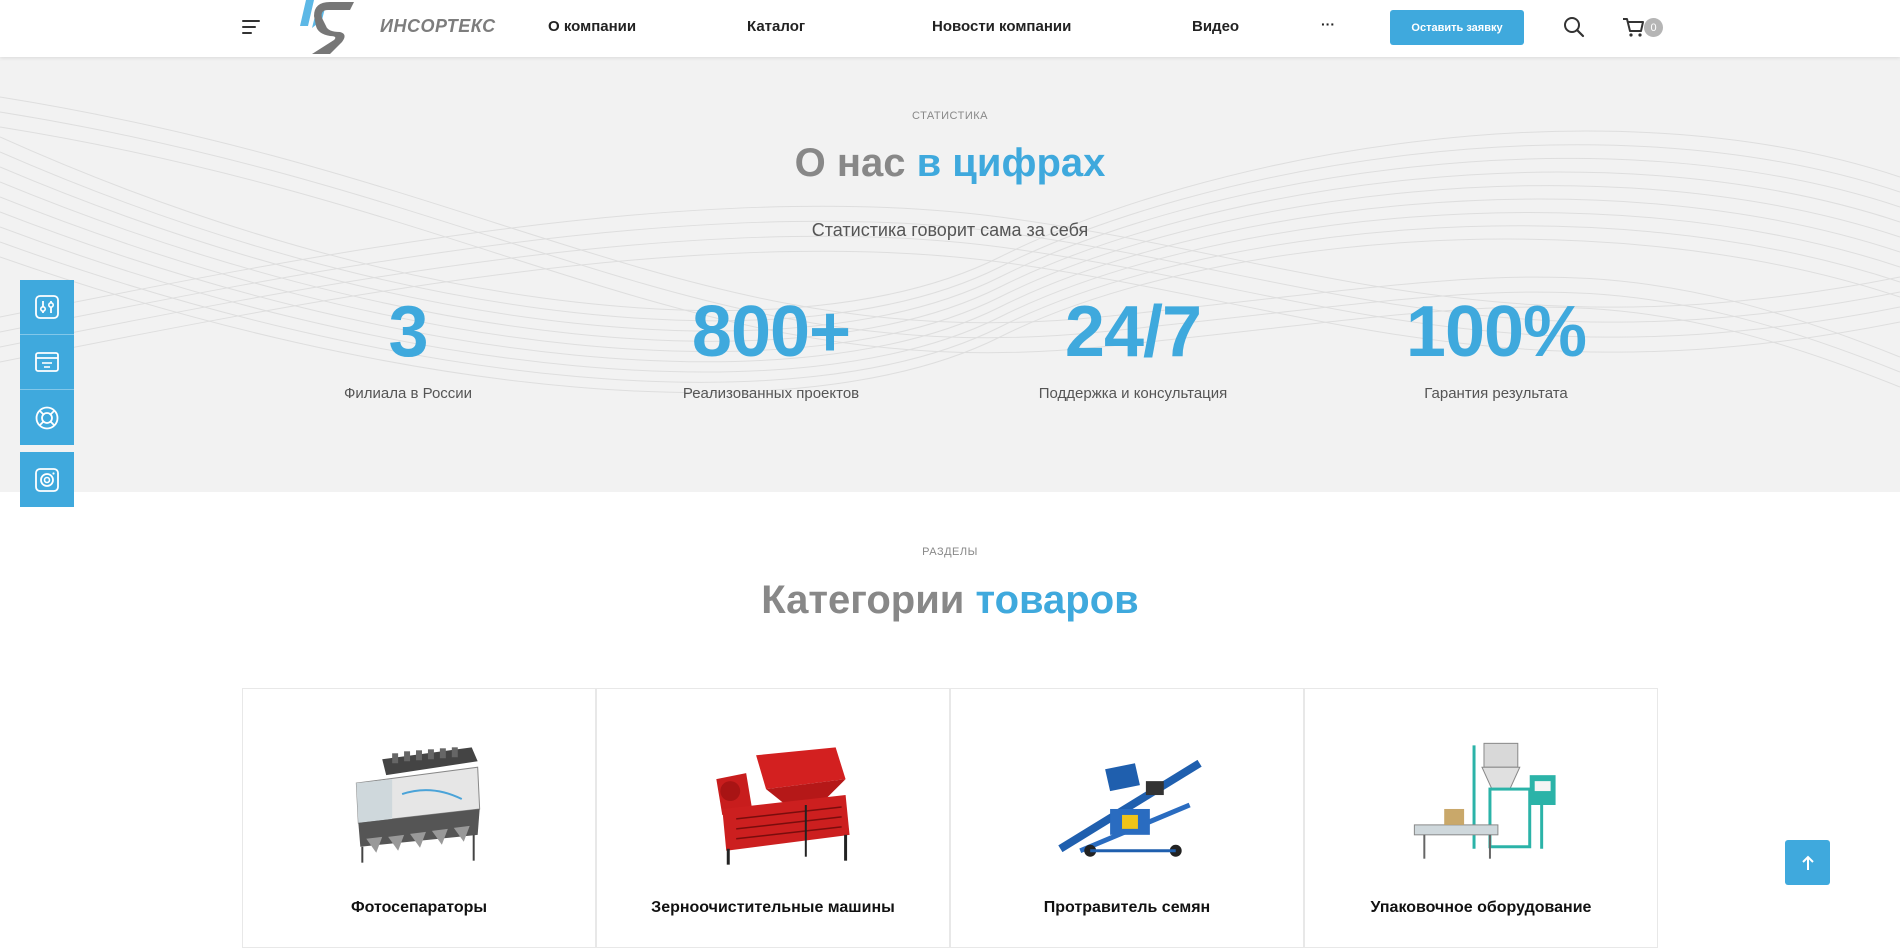 The width and height of the screenshot is (1900, 948). What do you see at coordinates (251, 27) in the screenshot?
I see `menu-icon` at bounding box center [251, 27].